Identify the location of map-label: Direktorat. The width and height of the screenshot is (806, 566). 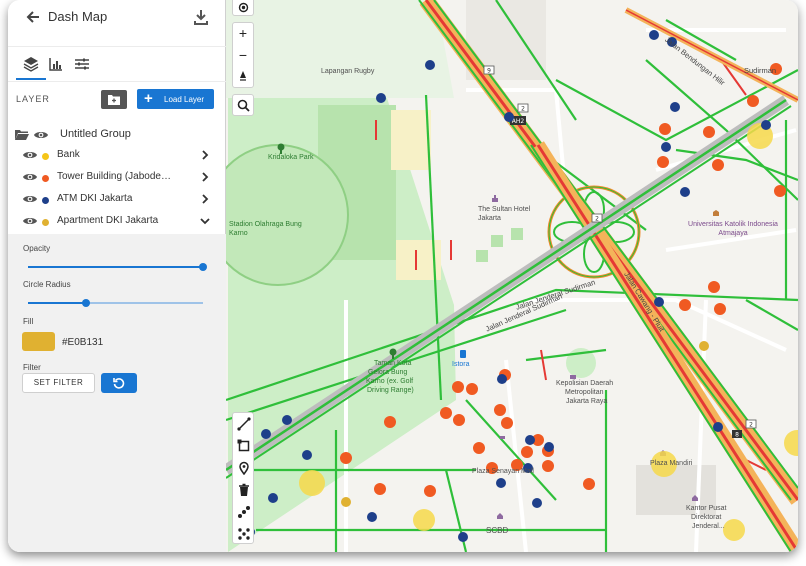
(706, 517).